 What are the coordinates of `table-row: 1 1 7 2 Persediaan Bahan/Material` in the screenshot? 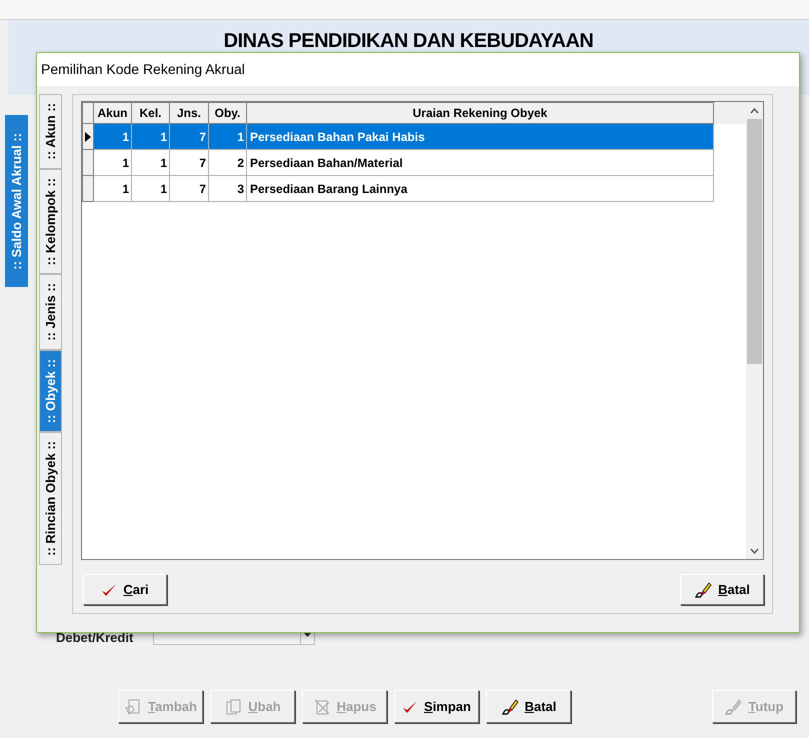 It's located at (398, 163).